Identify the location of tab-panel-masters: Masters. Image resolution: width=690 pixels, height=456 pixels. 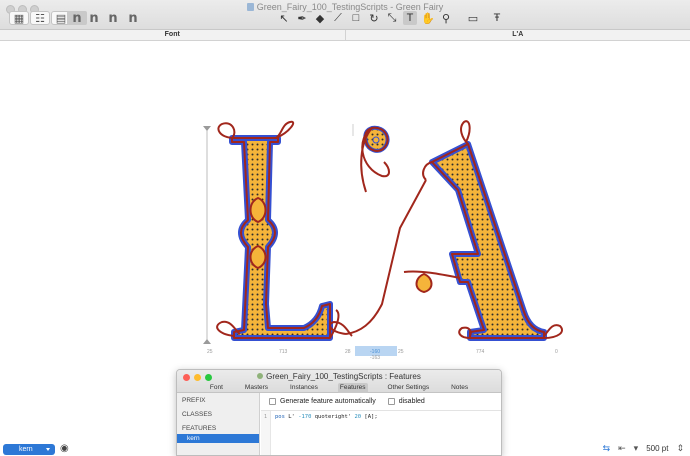
(256, 388).